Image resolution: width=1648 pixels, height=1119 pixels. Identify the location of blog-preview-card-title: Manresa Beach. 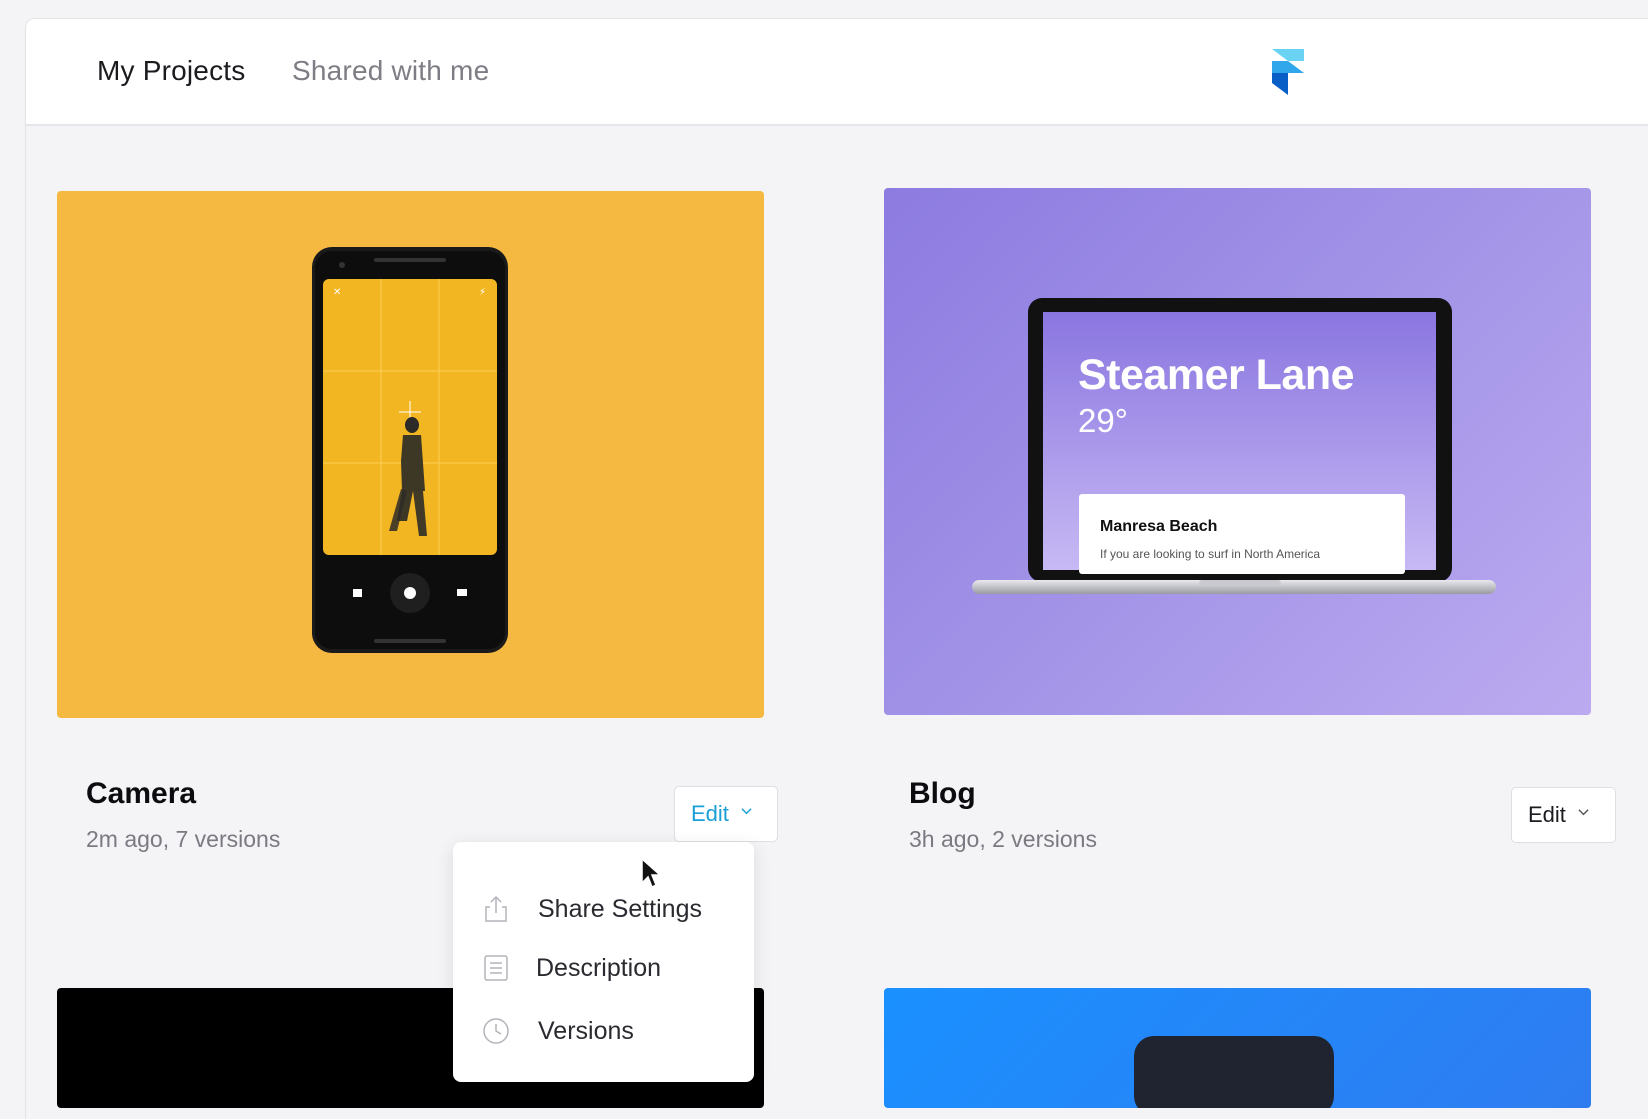
(1159, 526).